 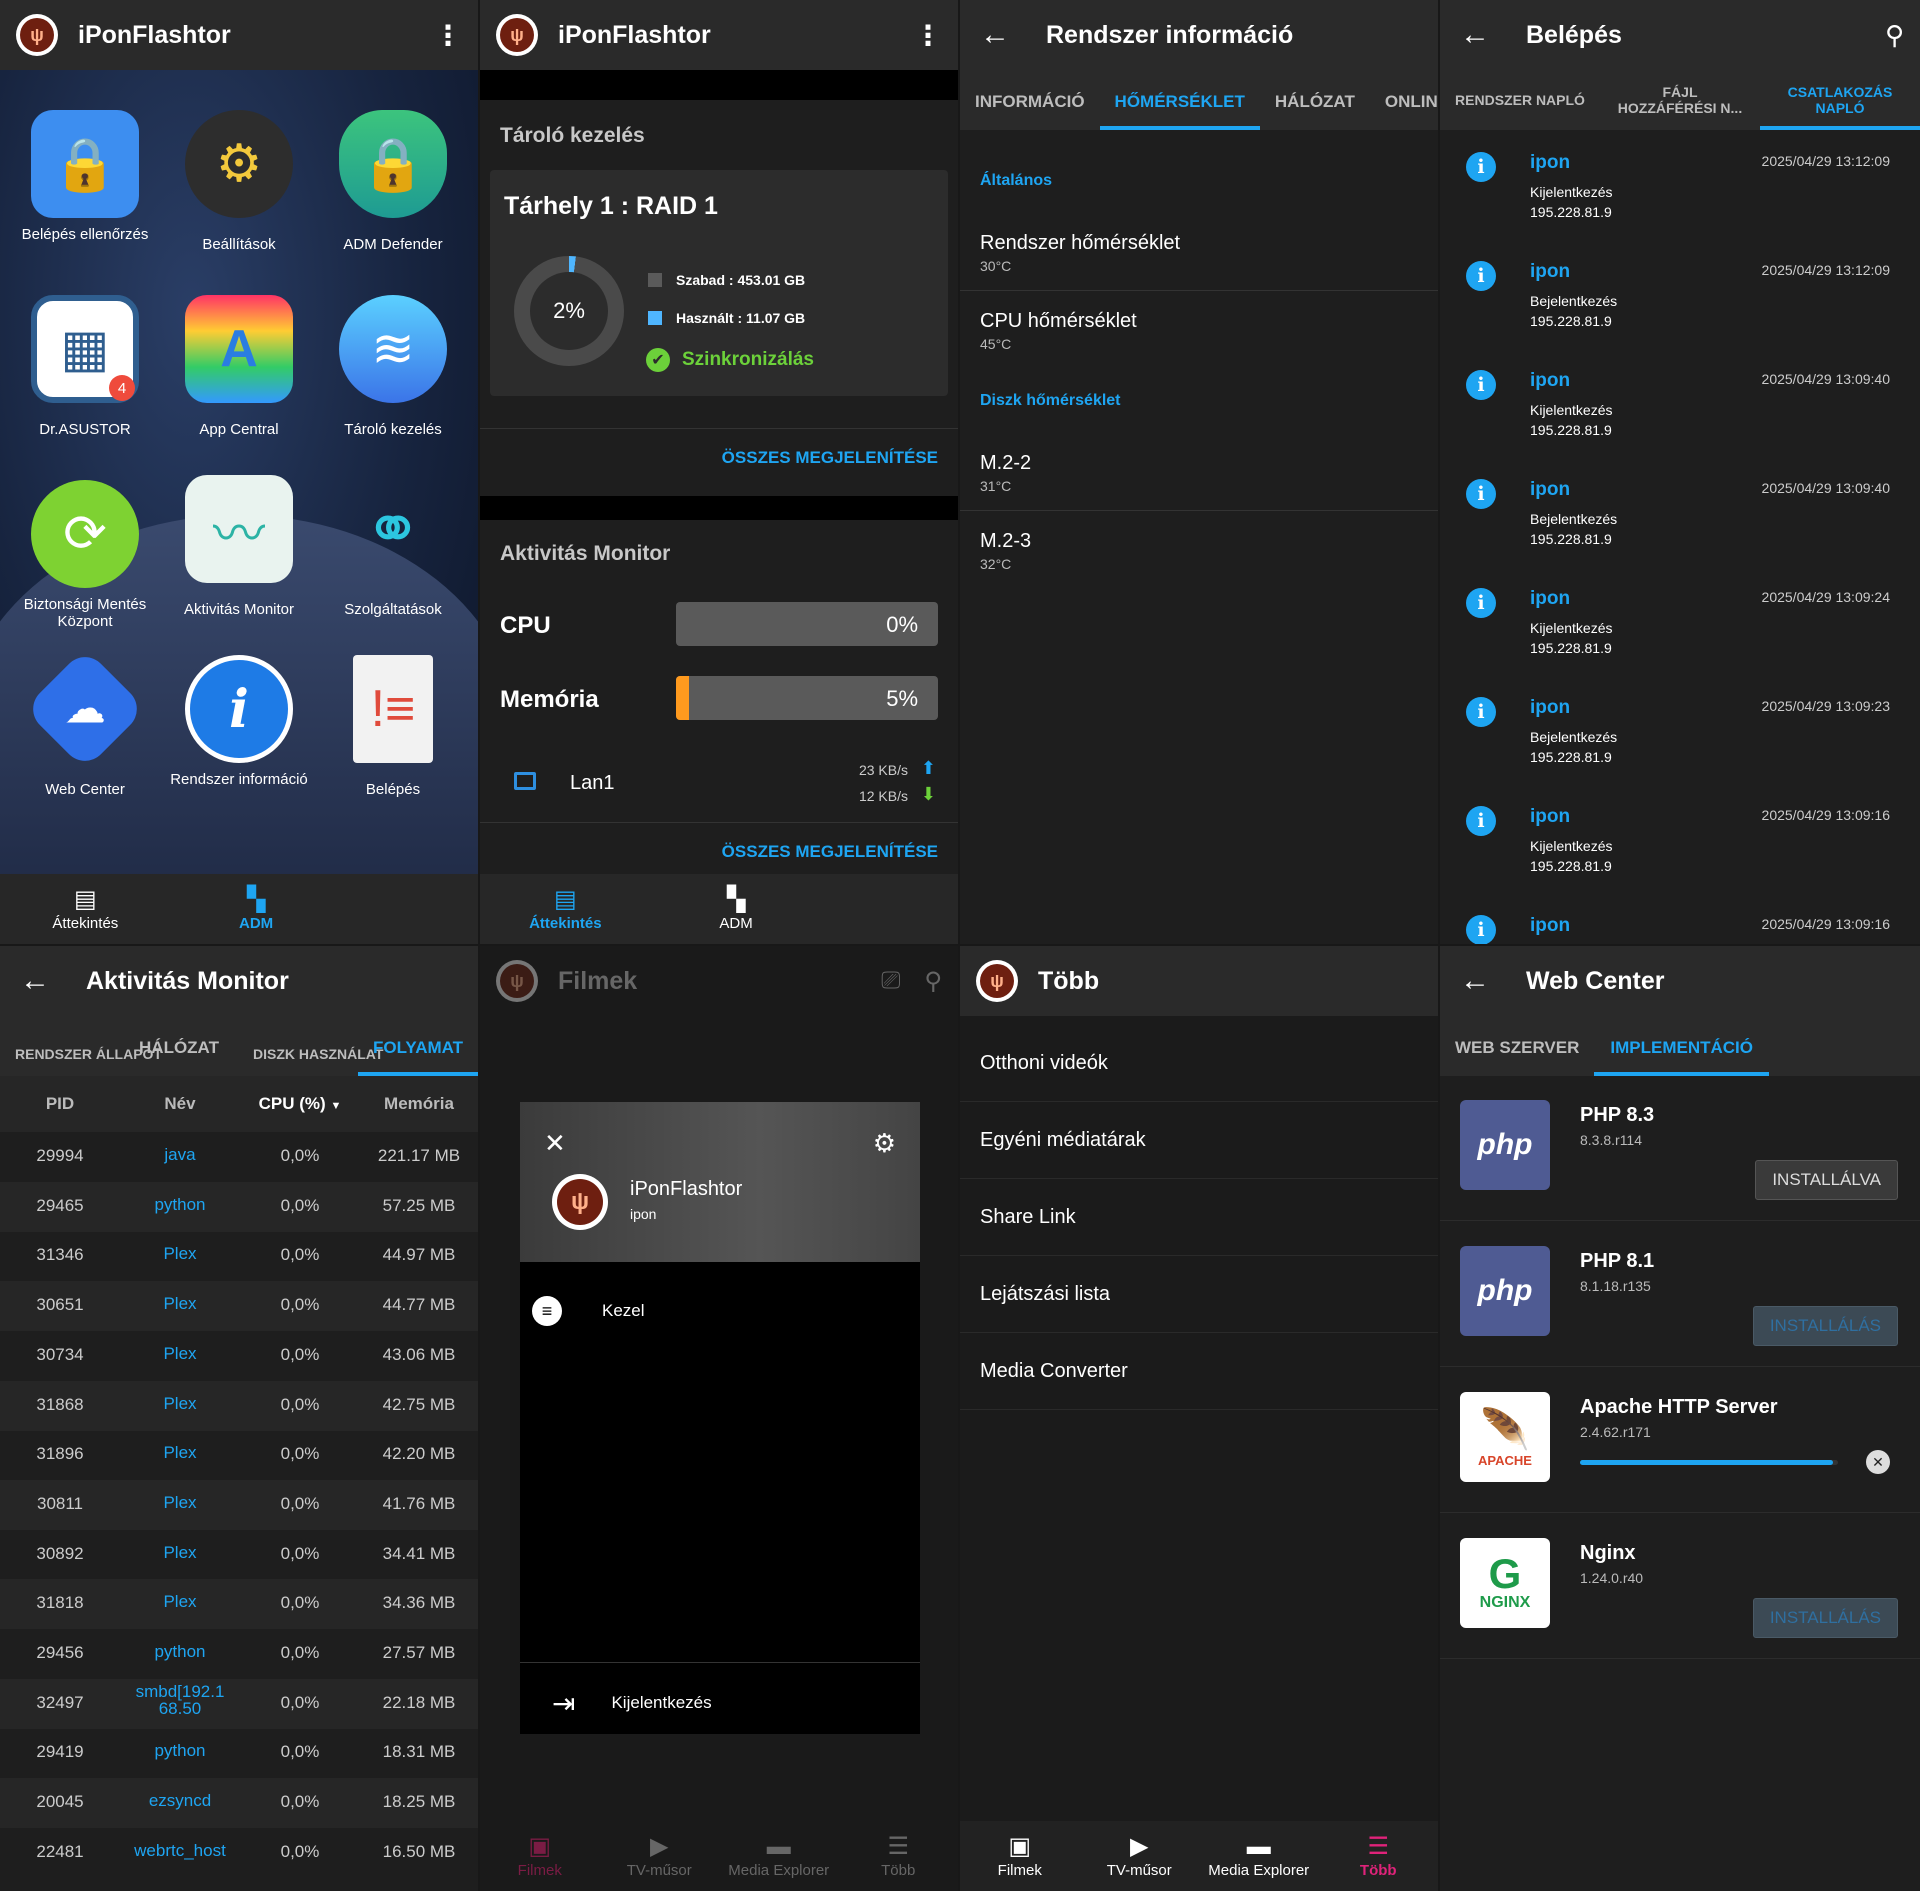 What do you see at coordinates (1199, 1372) in the screenshot?
I see `menu-item: Media Converter` at bounding box center [1199, 1372].